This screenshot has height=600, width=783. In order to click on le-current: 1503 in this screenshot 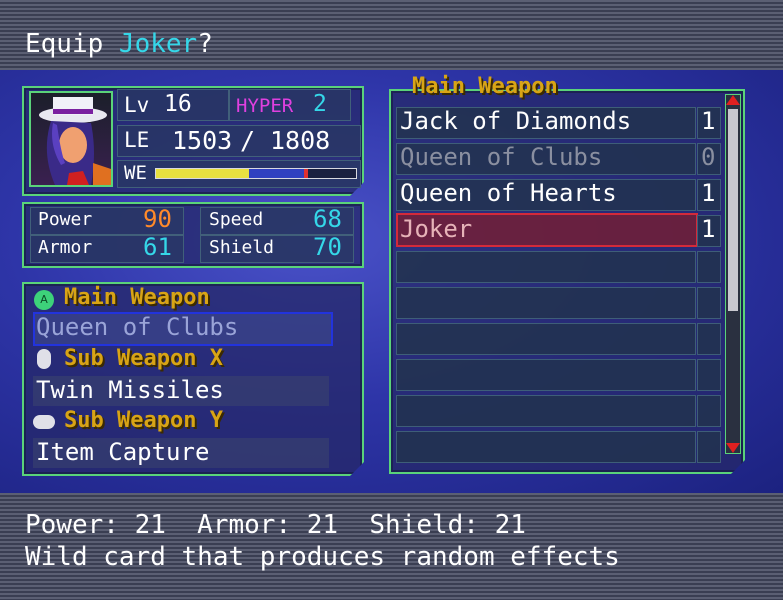, I will do `click(202, 140)`.